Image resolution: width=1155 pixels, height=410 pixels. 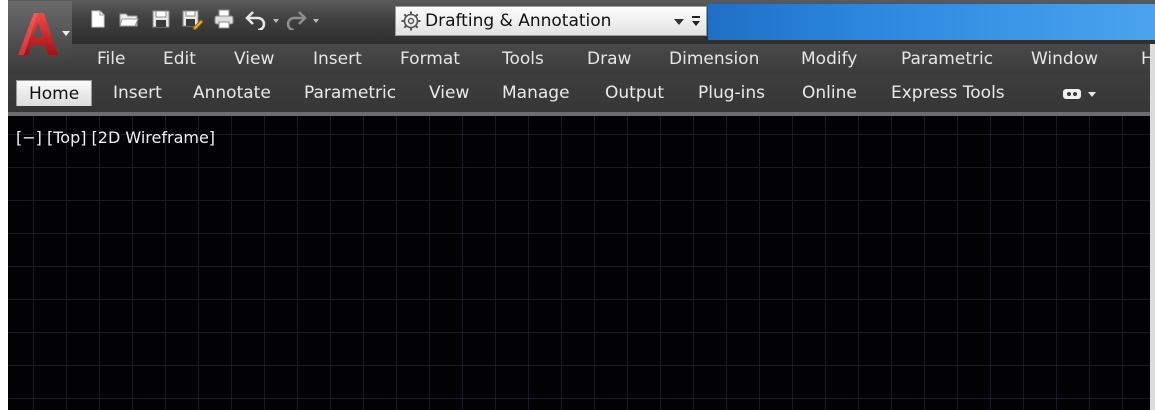 I want to click on undo-icon, so click(x=256, y=19).